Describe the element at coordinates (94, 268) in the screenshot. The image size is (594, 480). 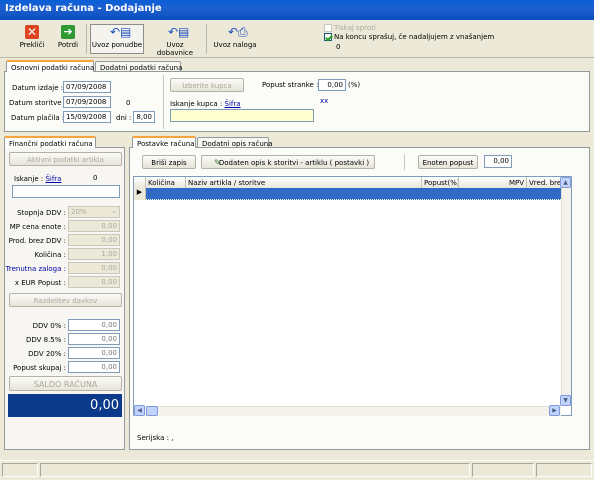
I see `trenutna-zaloga-field: 0,00` at that location.